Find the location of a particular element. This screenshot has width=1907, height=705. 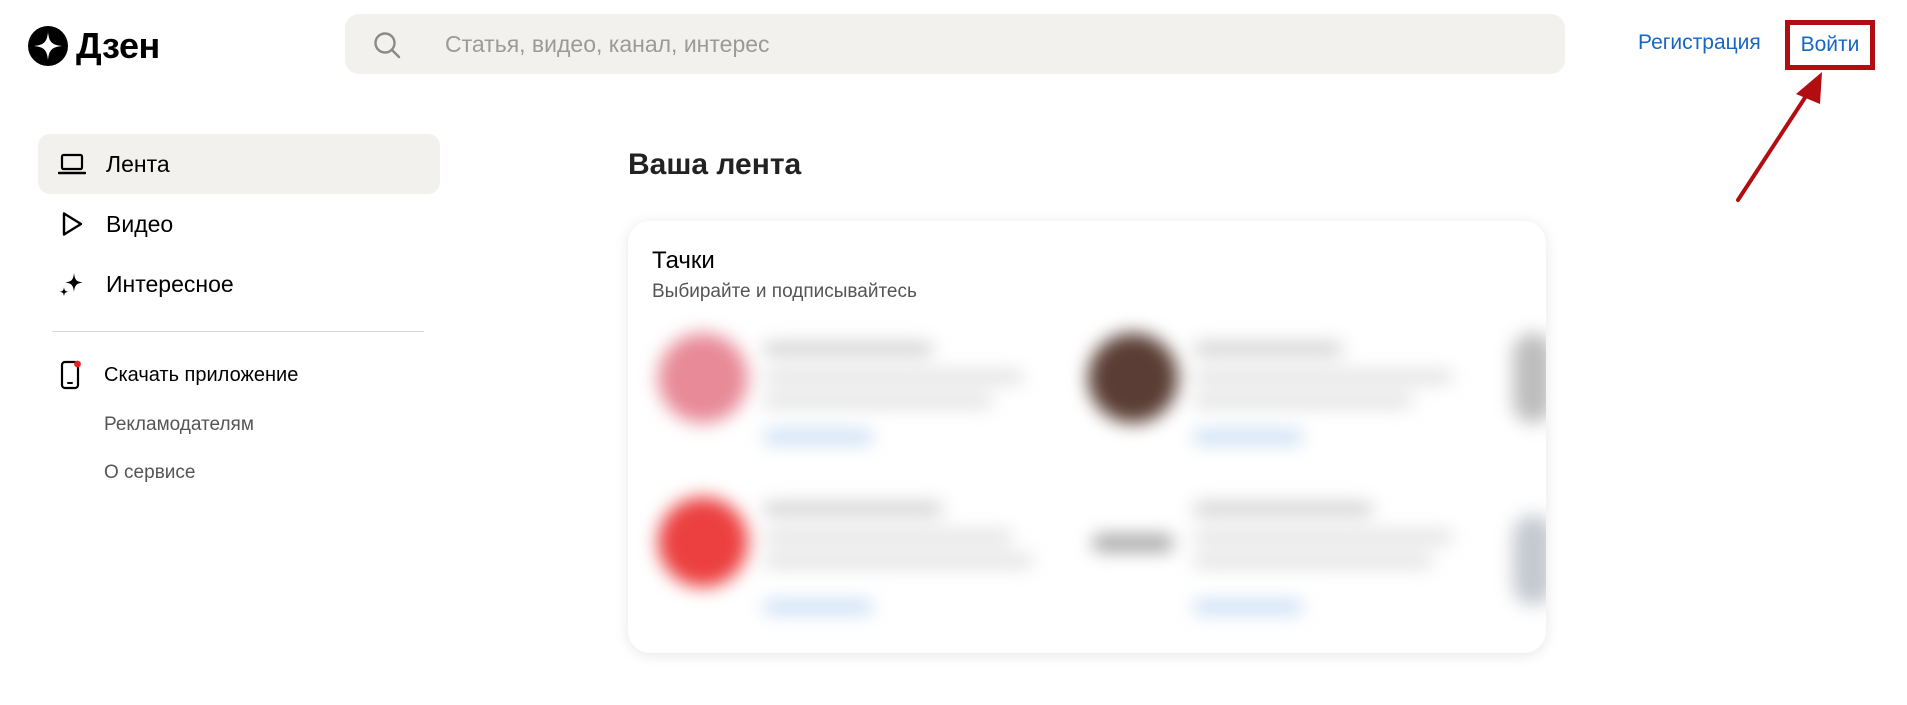

page-title: Ваша лента is located at coordinates (715, 164).